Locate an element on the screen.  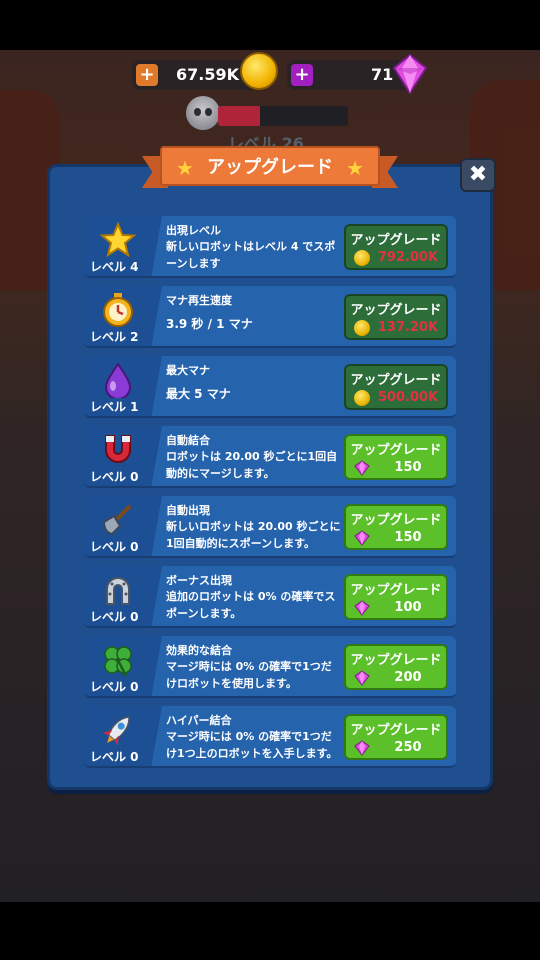
upgrade-row: レベル 1 最大マナ最大 5 マナ アップグレード 500.00K is located at coordinates (270, 387).